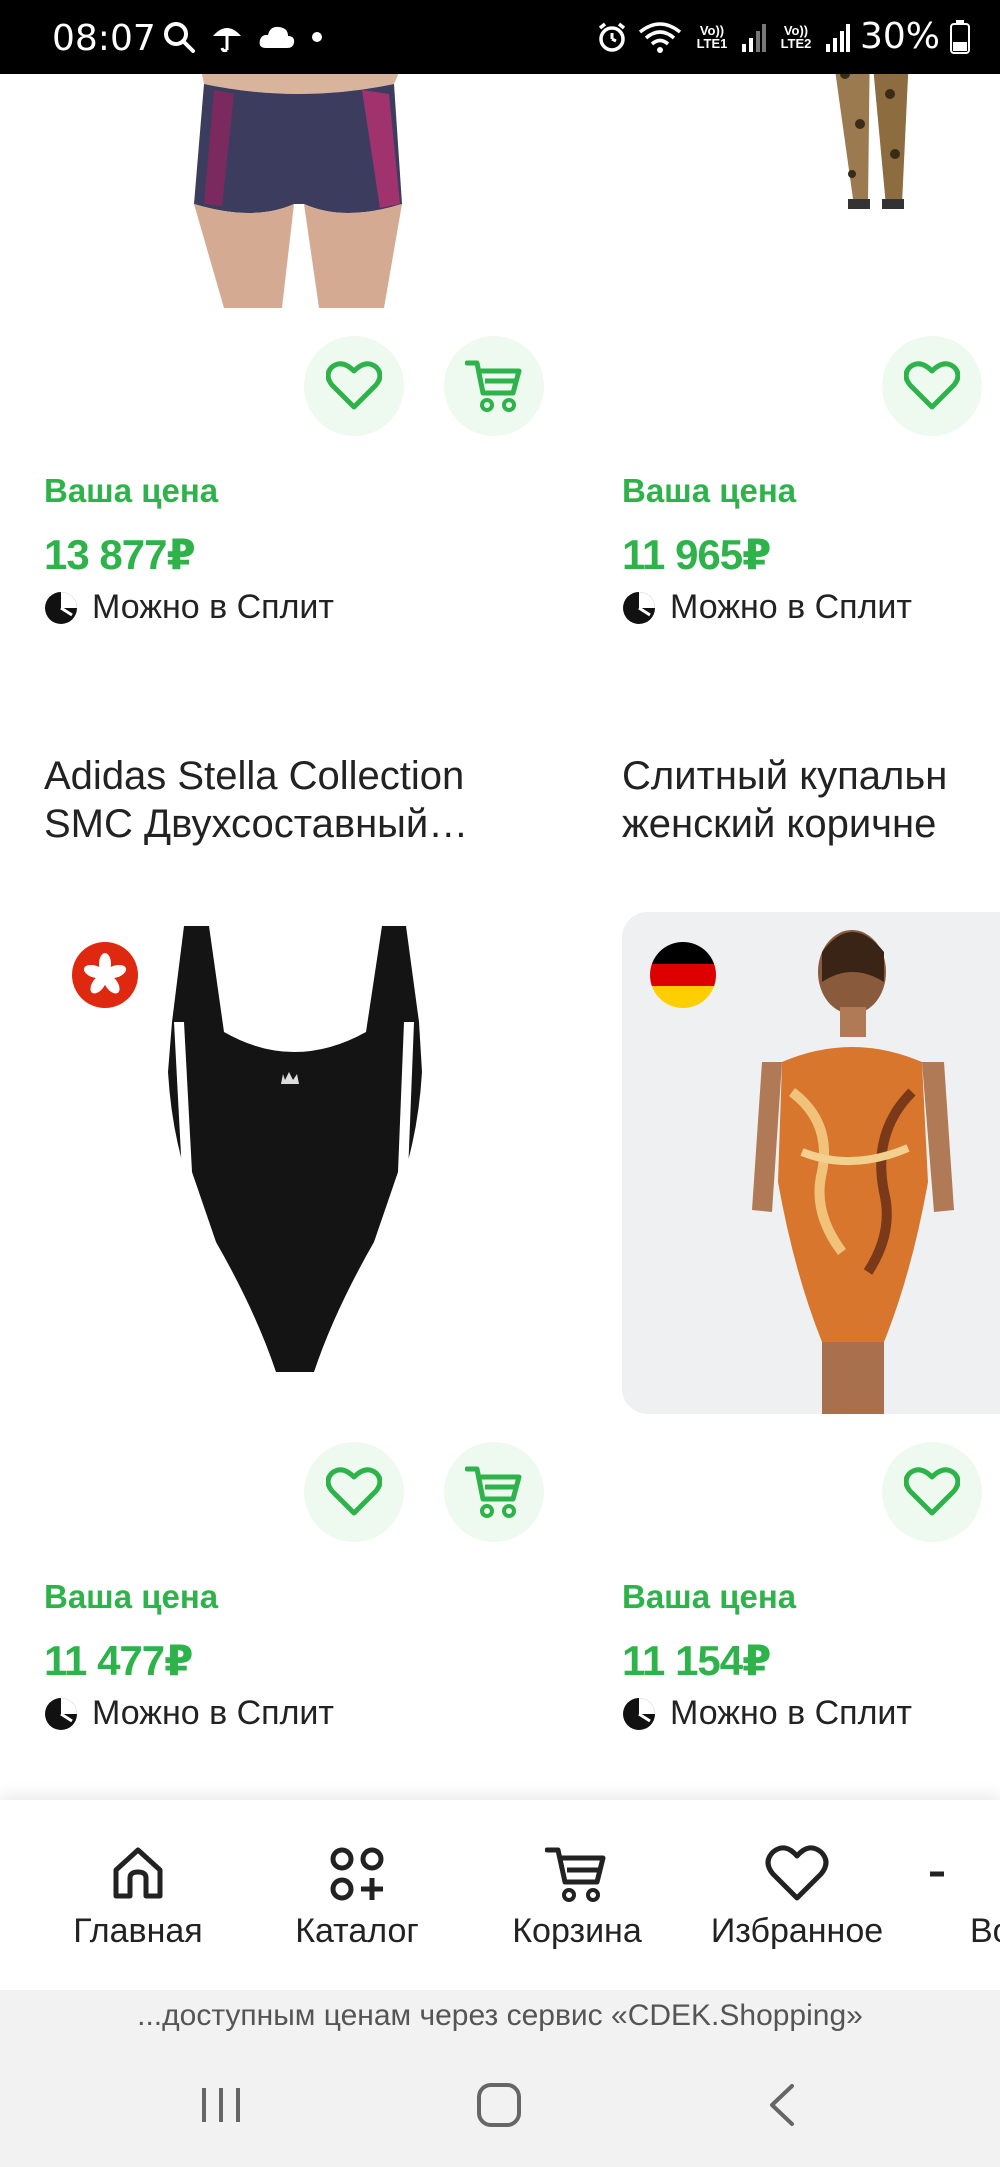 This screenshot has height=2167, width=1000. I want to click on nav-item-home: Главная, so click(138, 1897).